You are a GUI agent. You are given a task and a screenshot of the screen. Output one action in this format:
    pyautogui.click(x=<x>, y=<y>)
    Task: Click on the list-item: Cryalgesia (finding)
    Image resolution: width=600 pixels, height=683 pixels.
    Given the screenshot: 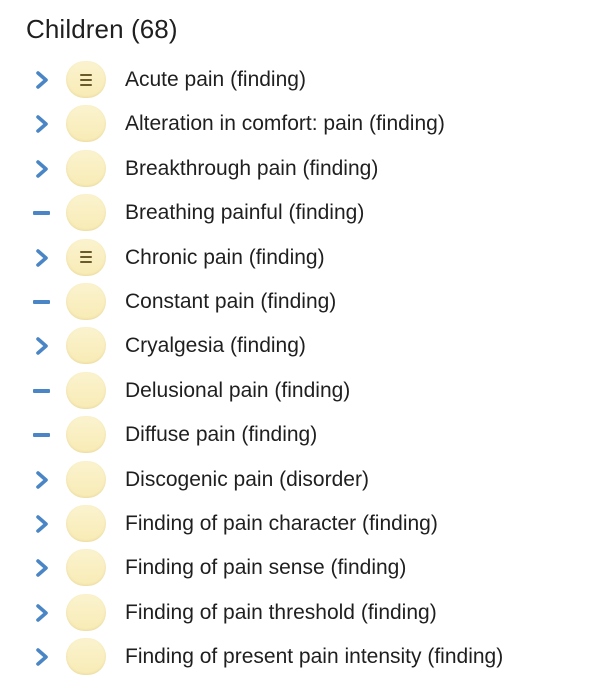 What is the action you would take?
    pyautogui.click(x=300, y=346)
    